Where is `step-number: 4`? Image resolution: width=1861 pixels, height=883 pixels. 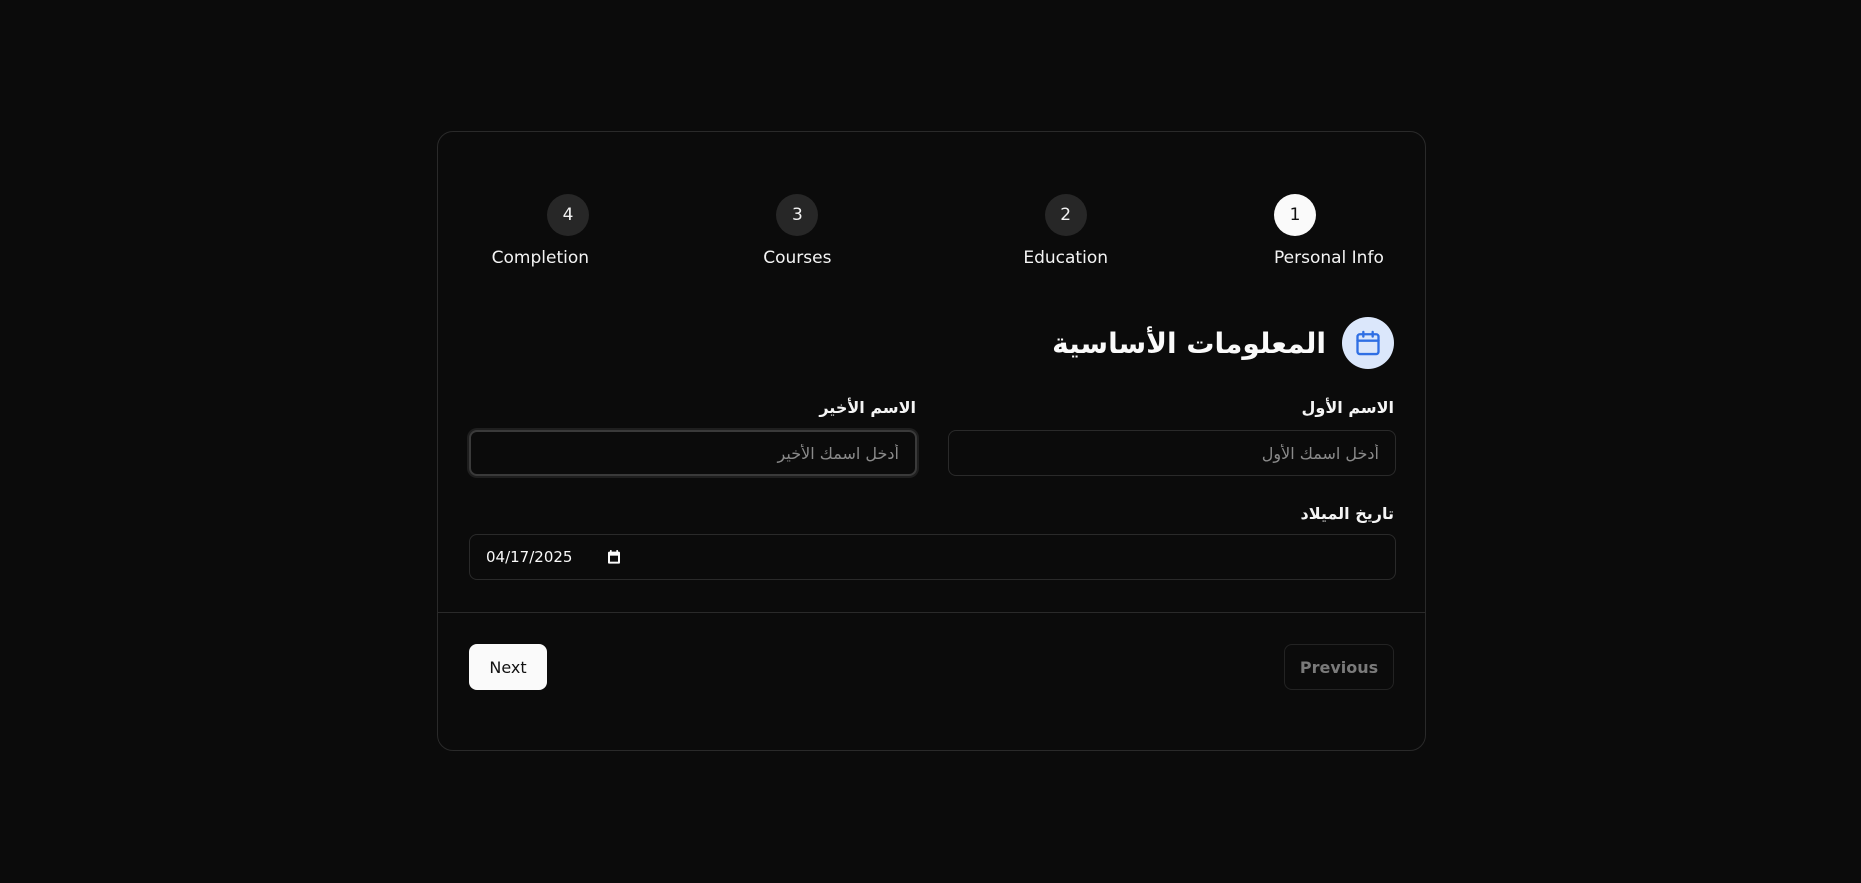 step-number: 4 is located at coordinates (568, 215).